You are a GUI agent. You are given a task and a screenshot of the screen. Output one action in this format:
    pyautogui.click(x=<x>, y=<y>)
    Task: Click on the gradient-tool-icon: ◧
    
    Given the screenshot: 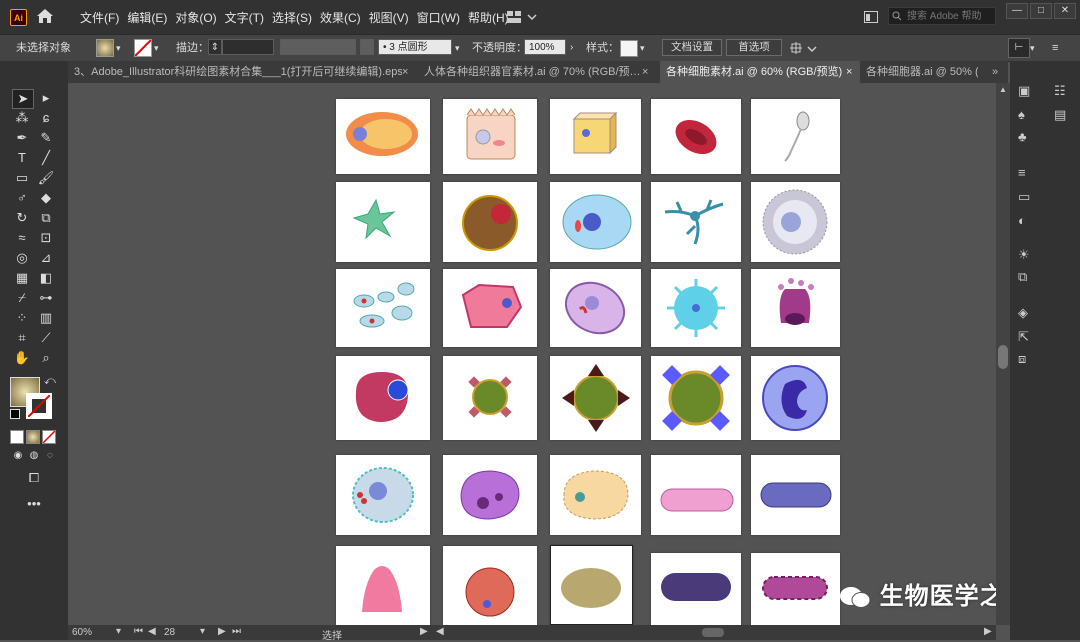 What is the action you would take?
    pyautogui.click(x=46, y=278)
    